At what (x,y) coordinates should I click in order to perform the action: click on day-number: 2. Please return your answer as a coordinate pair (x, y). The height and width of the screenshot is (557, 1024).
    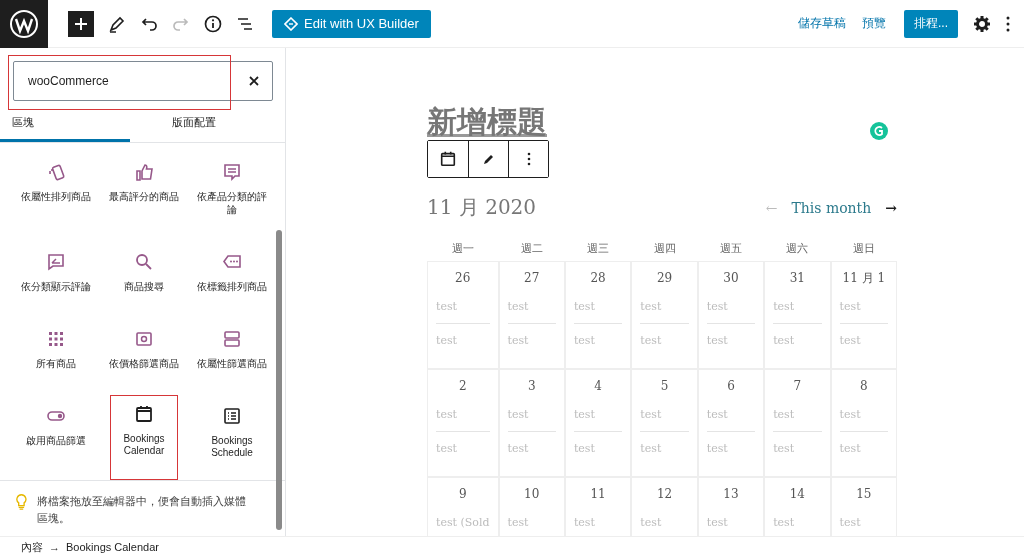
    Looking at the image, I should click on (462, 386).